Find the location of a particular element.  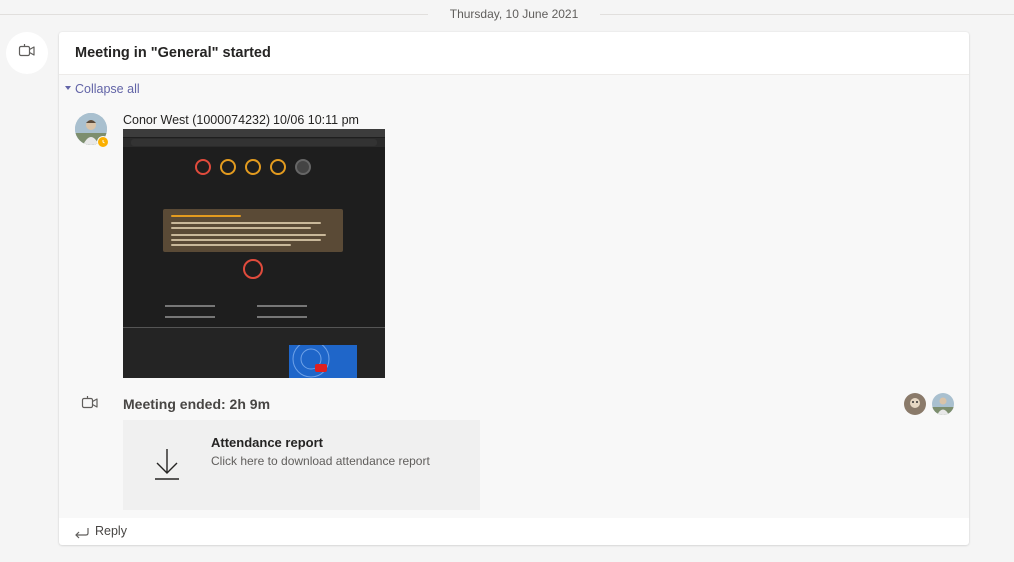

collapse-all-bar: Collapse all is located at coordinates (514, 88).